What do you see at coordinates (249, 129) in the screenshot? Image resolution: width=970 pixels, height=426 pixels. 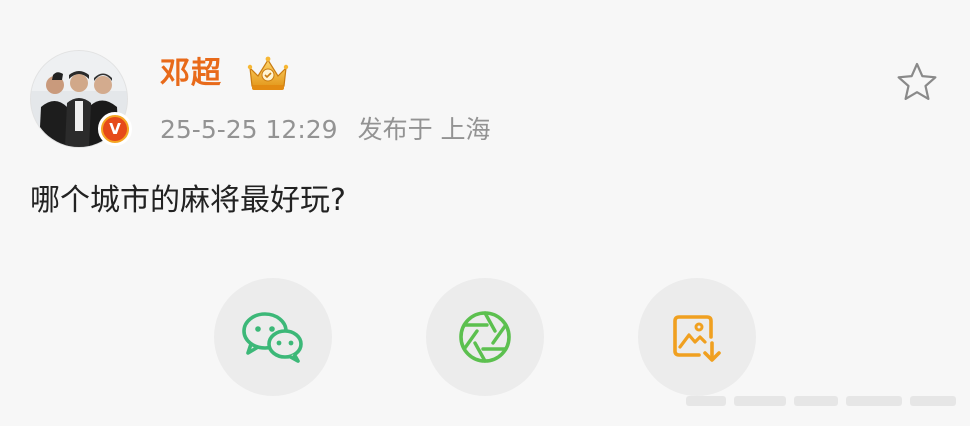 I see `post-time: 25-5-25 12:29` at bounding box center [249, 129].